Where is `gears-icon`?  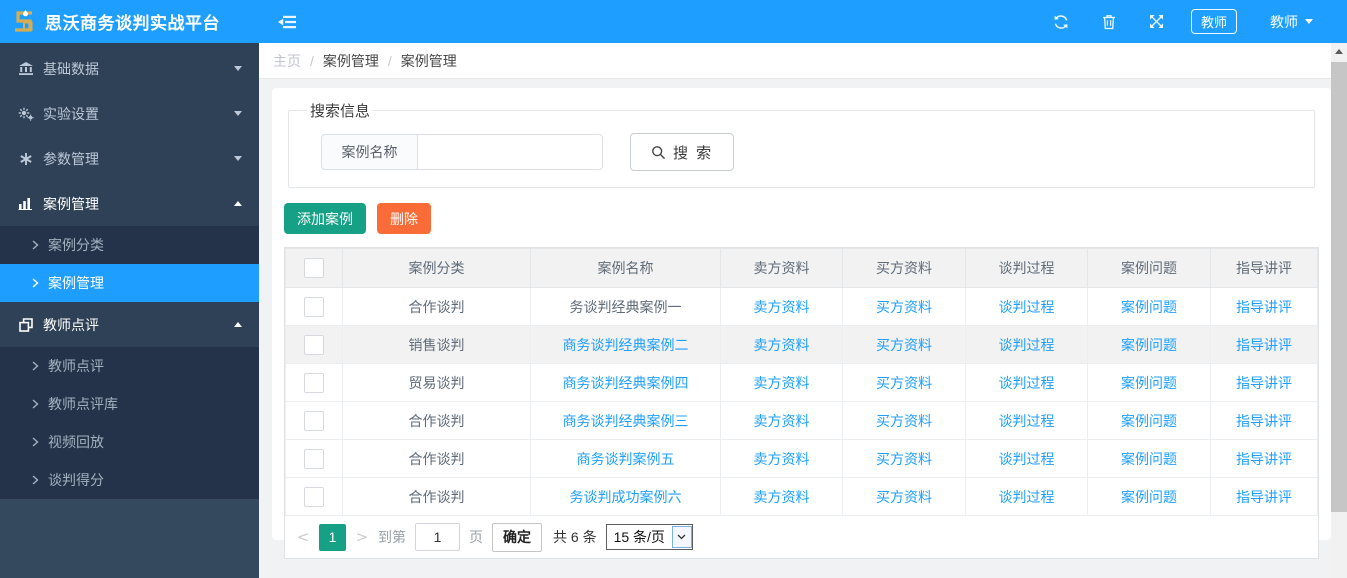 gears-icon is located at coordinates (25, 114).